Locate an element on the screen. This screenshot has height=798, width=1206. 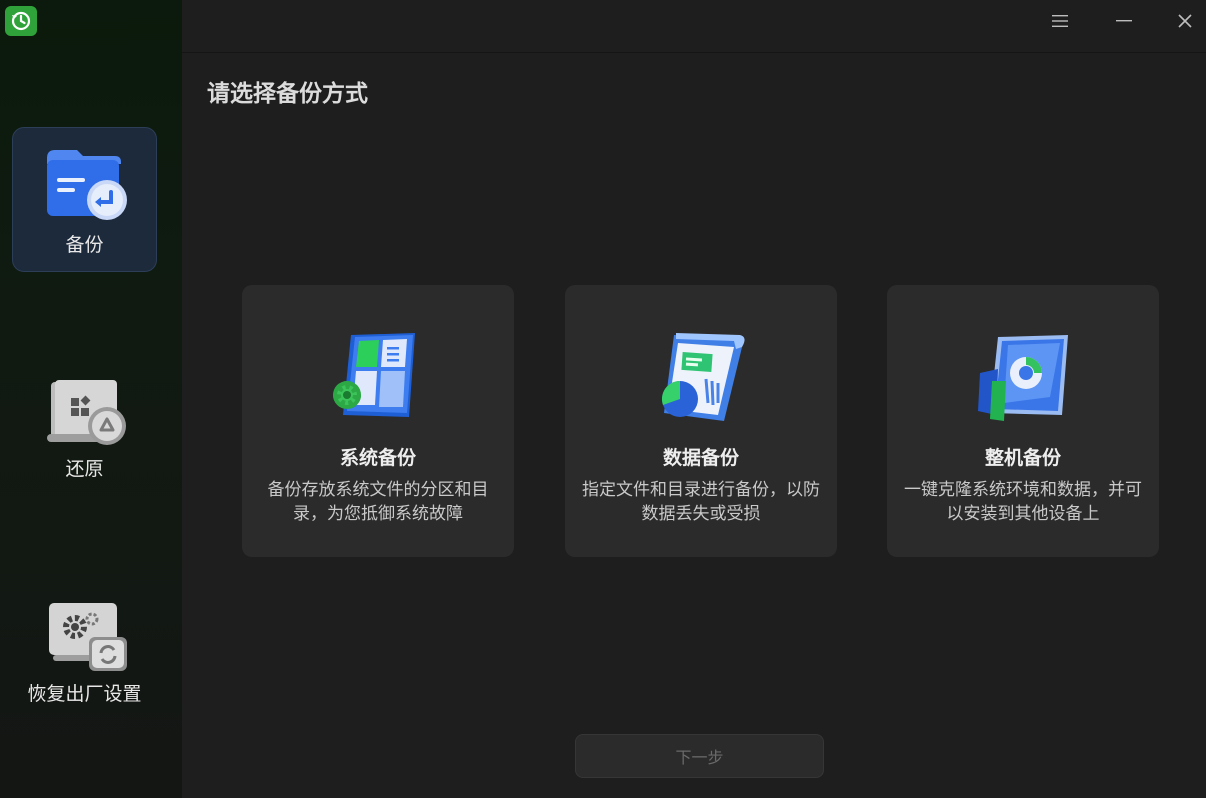
card-title: 数据备份 is located at coordinates (700, 458).